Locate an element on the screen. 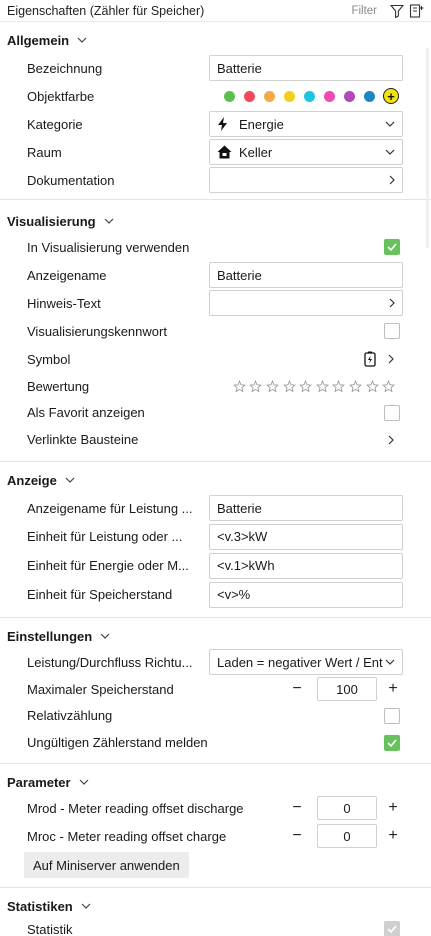  raum-dropdown: Keller is located at coordinates (306, 152).